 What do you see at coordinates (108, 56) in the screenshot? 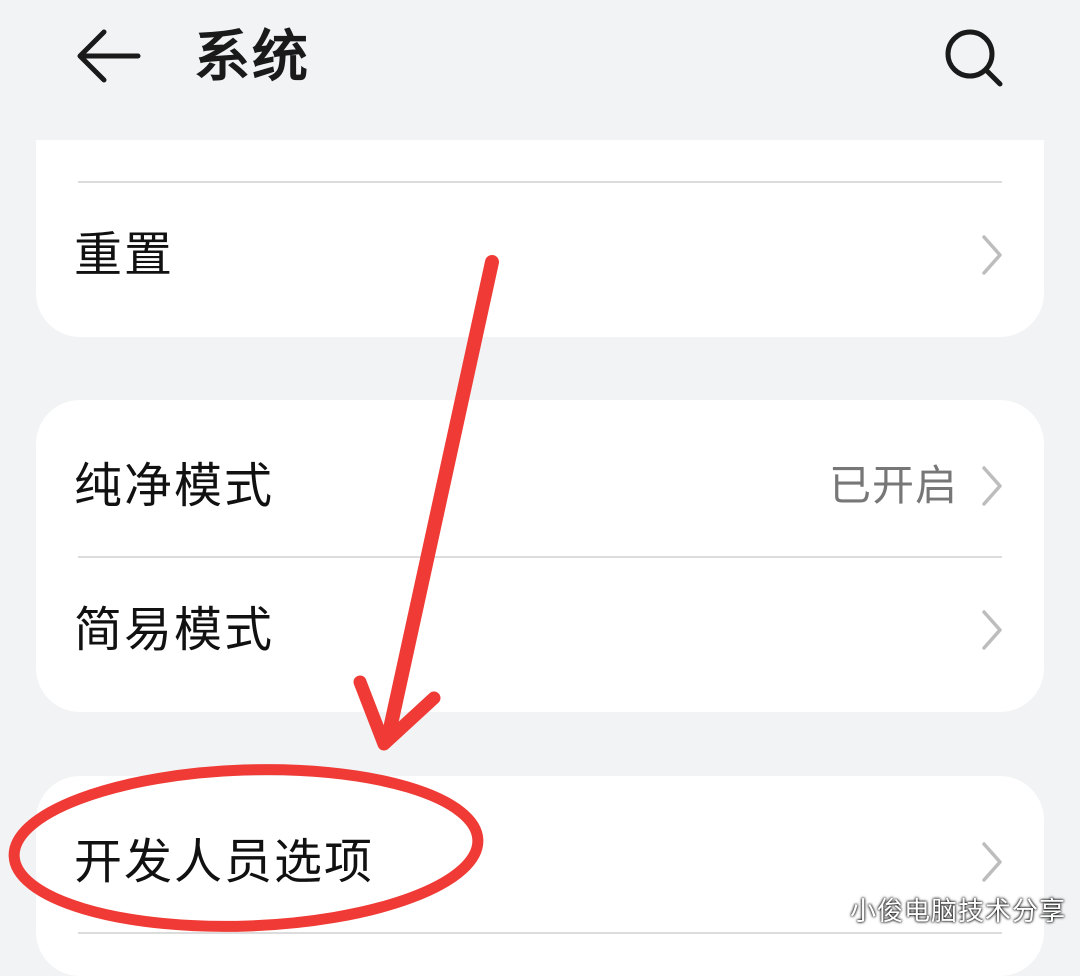
I see `arrow-left-icon` at bounding box center [108, 56].